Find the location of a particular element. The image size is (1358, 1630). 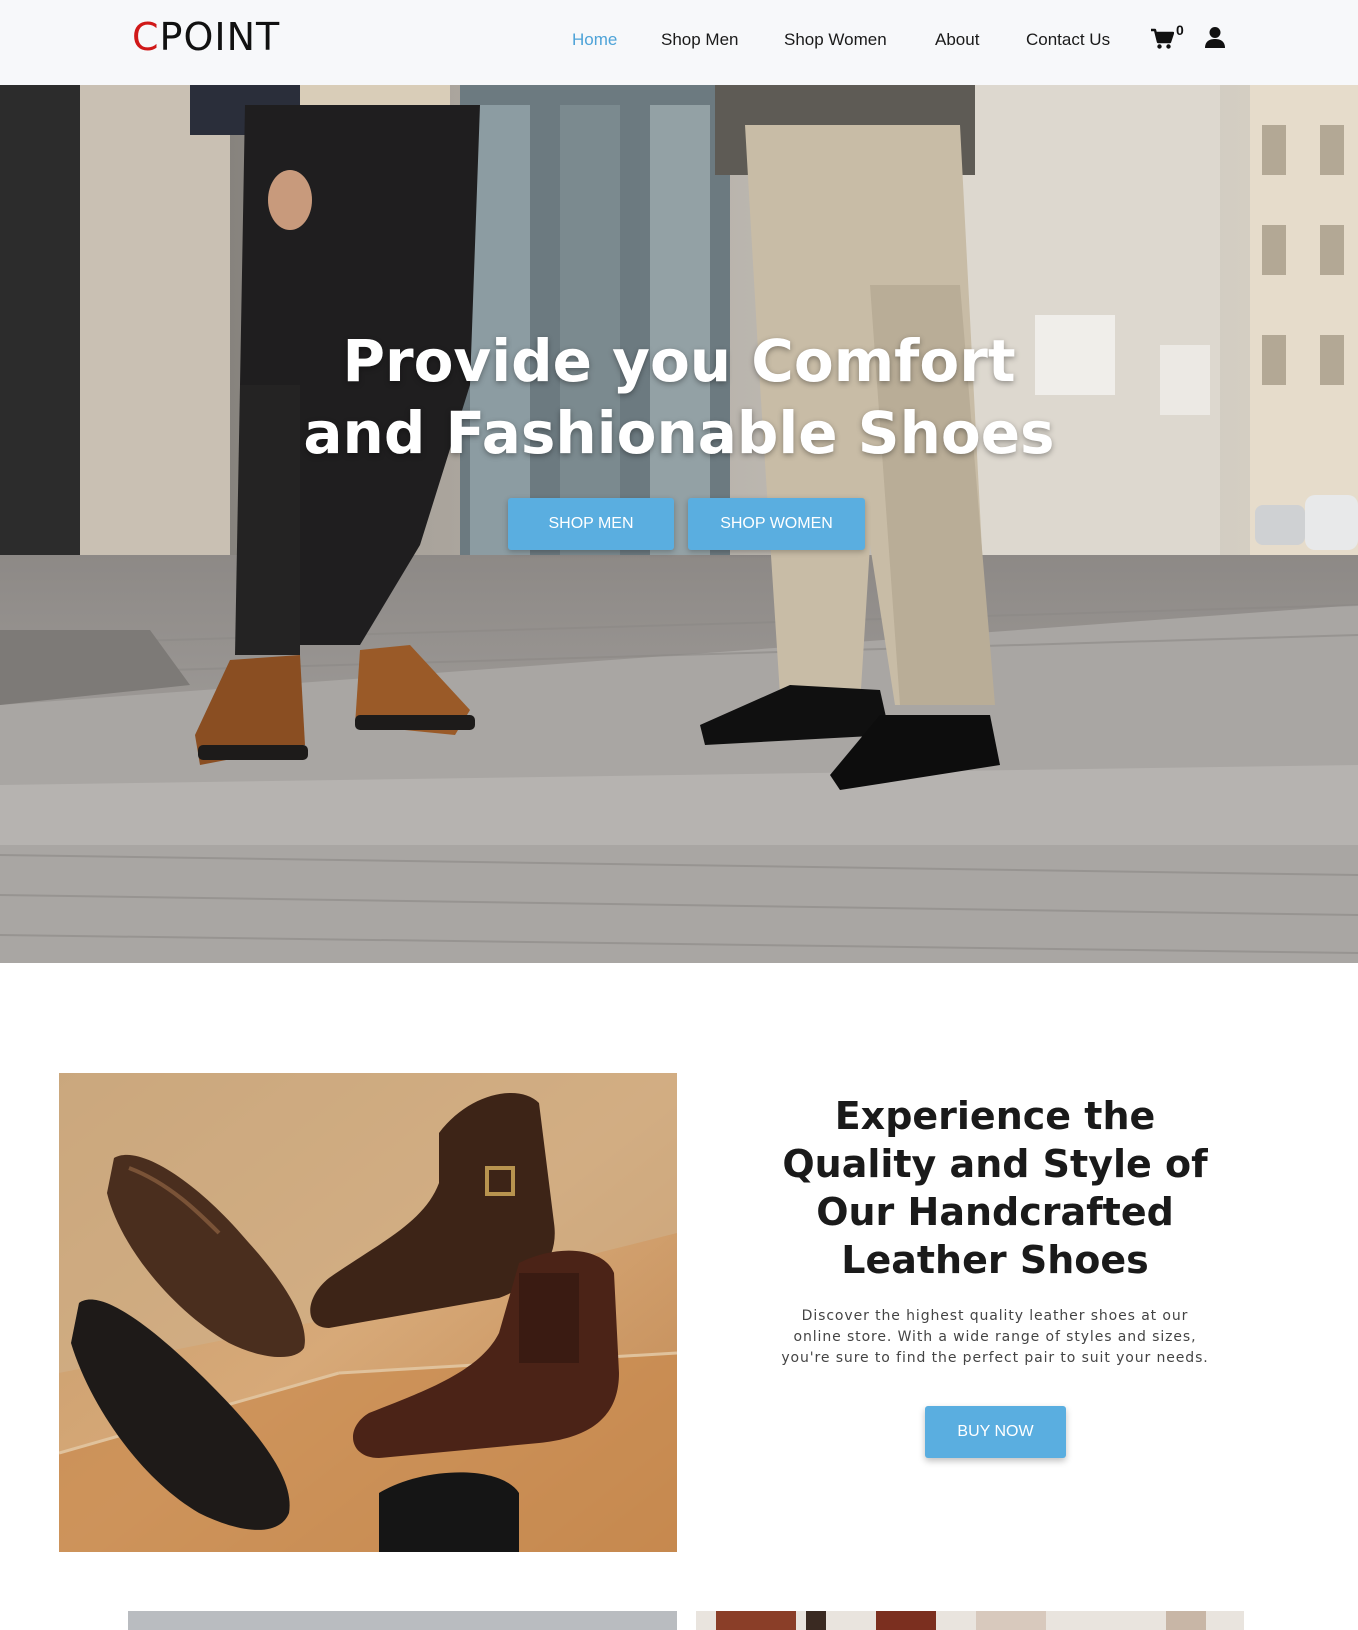

leather-shoes-image is located at coordinates (368, 1312).